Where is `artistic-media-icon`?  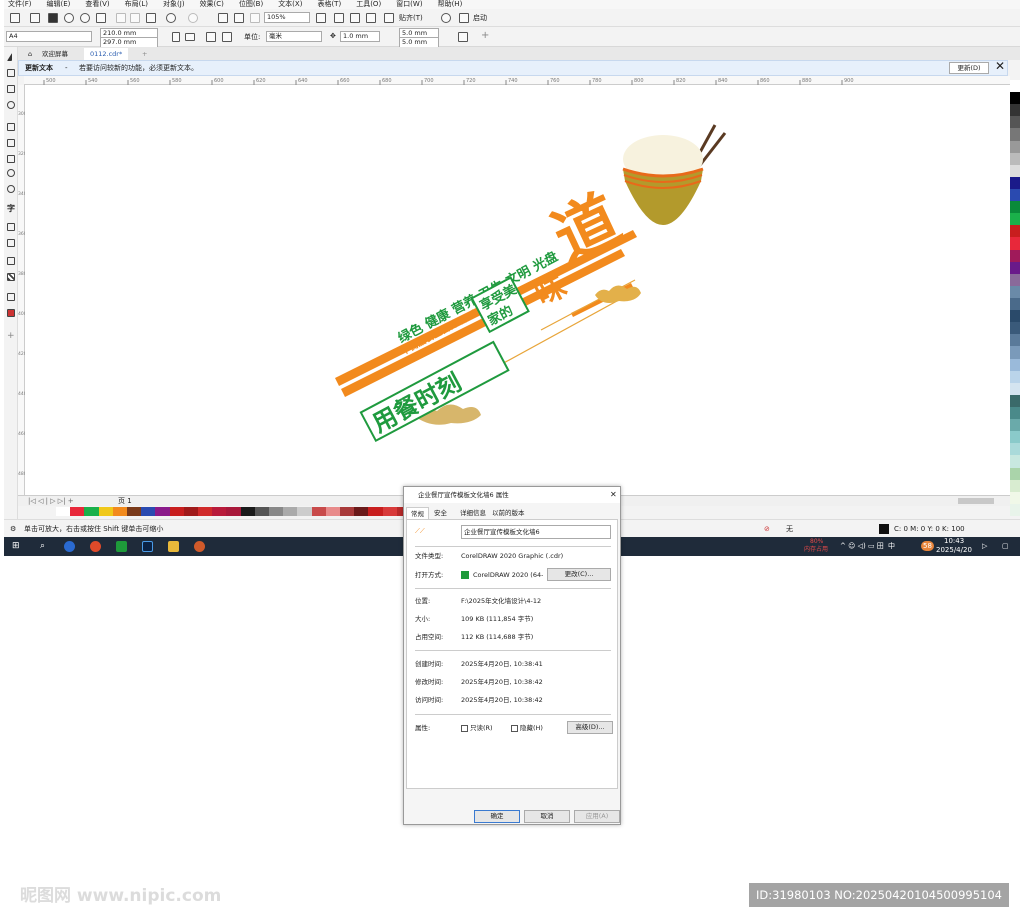
artistic-media-icon is located at coordinates (11, 143).